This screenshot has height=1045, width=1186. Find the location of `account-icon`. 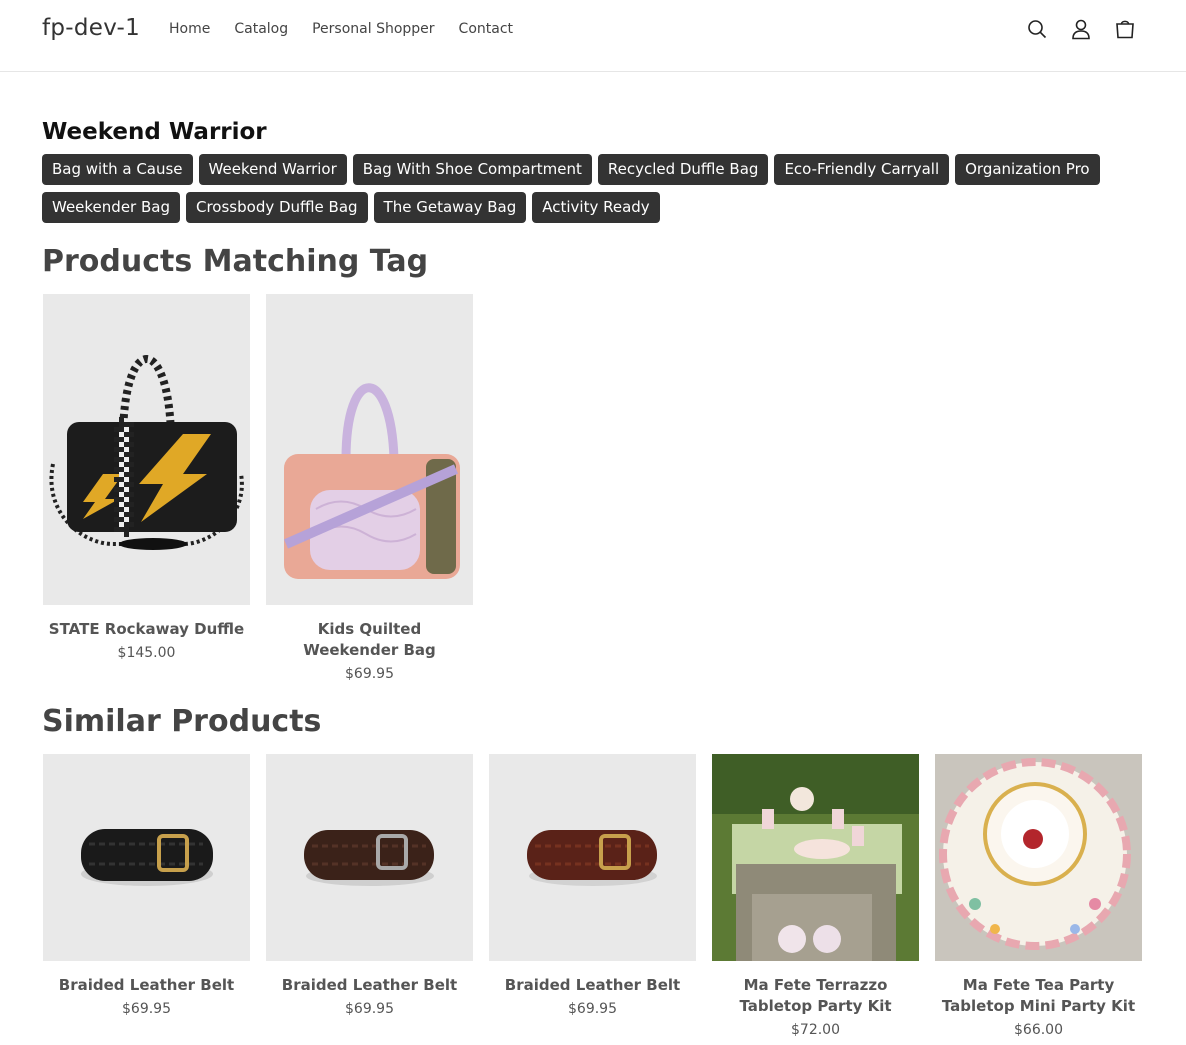

account-icon is located at coordinates (1081, 29).